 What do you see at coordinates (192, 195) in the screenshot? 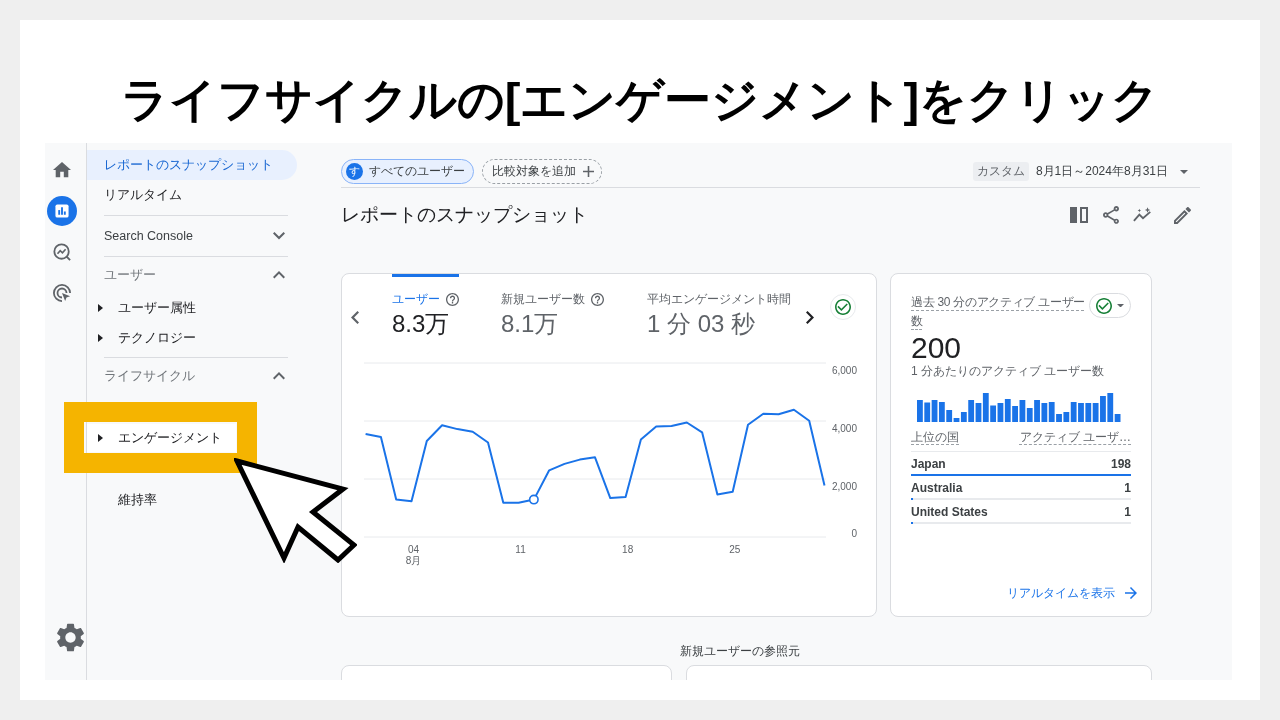
I see `nav-item: リアルタイム` at bounding box center [192, 195].